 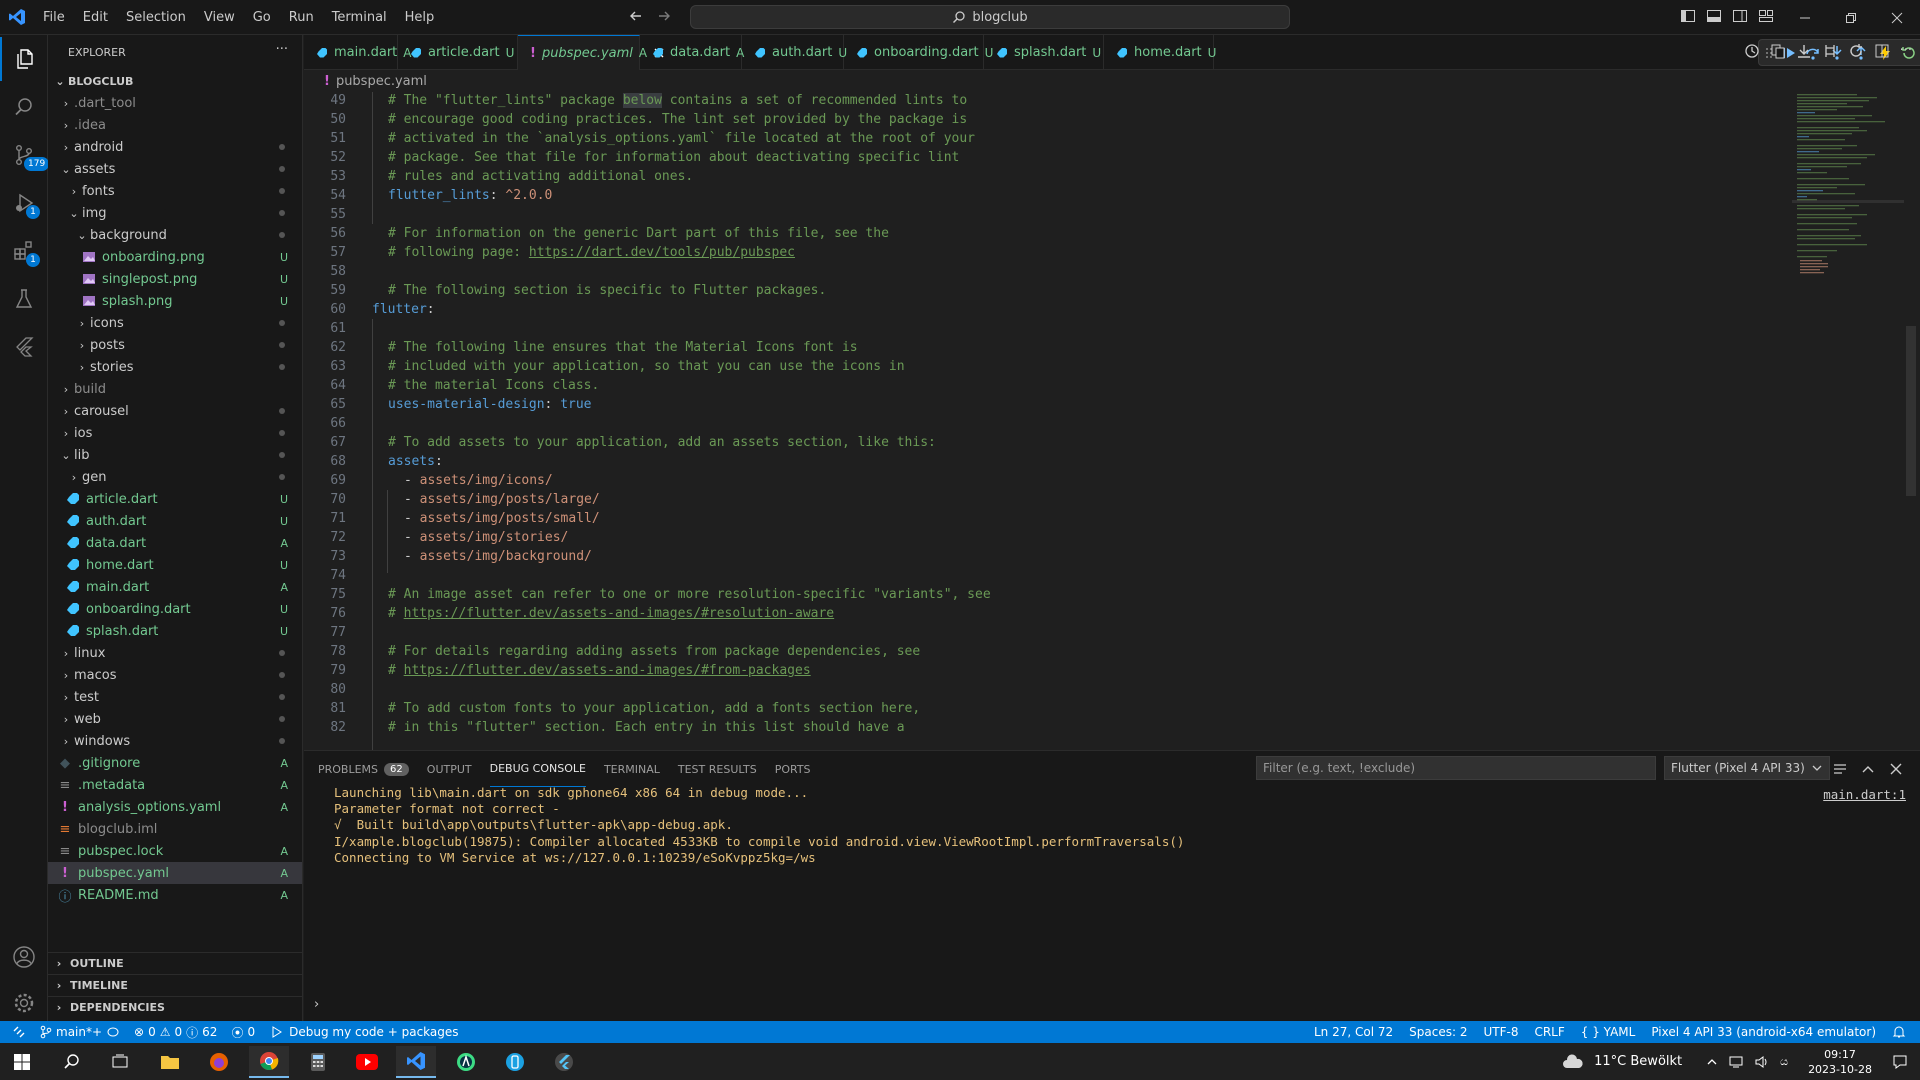 What do you see at coordinates (364, 1032) in the screenshot?
I see `debug-config-indicator: Debug my code + packages` at bounding box center [364, 1032].